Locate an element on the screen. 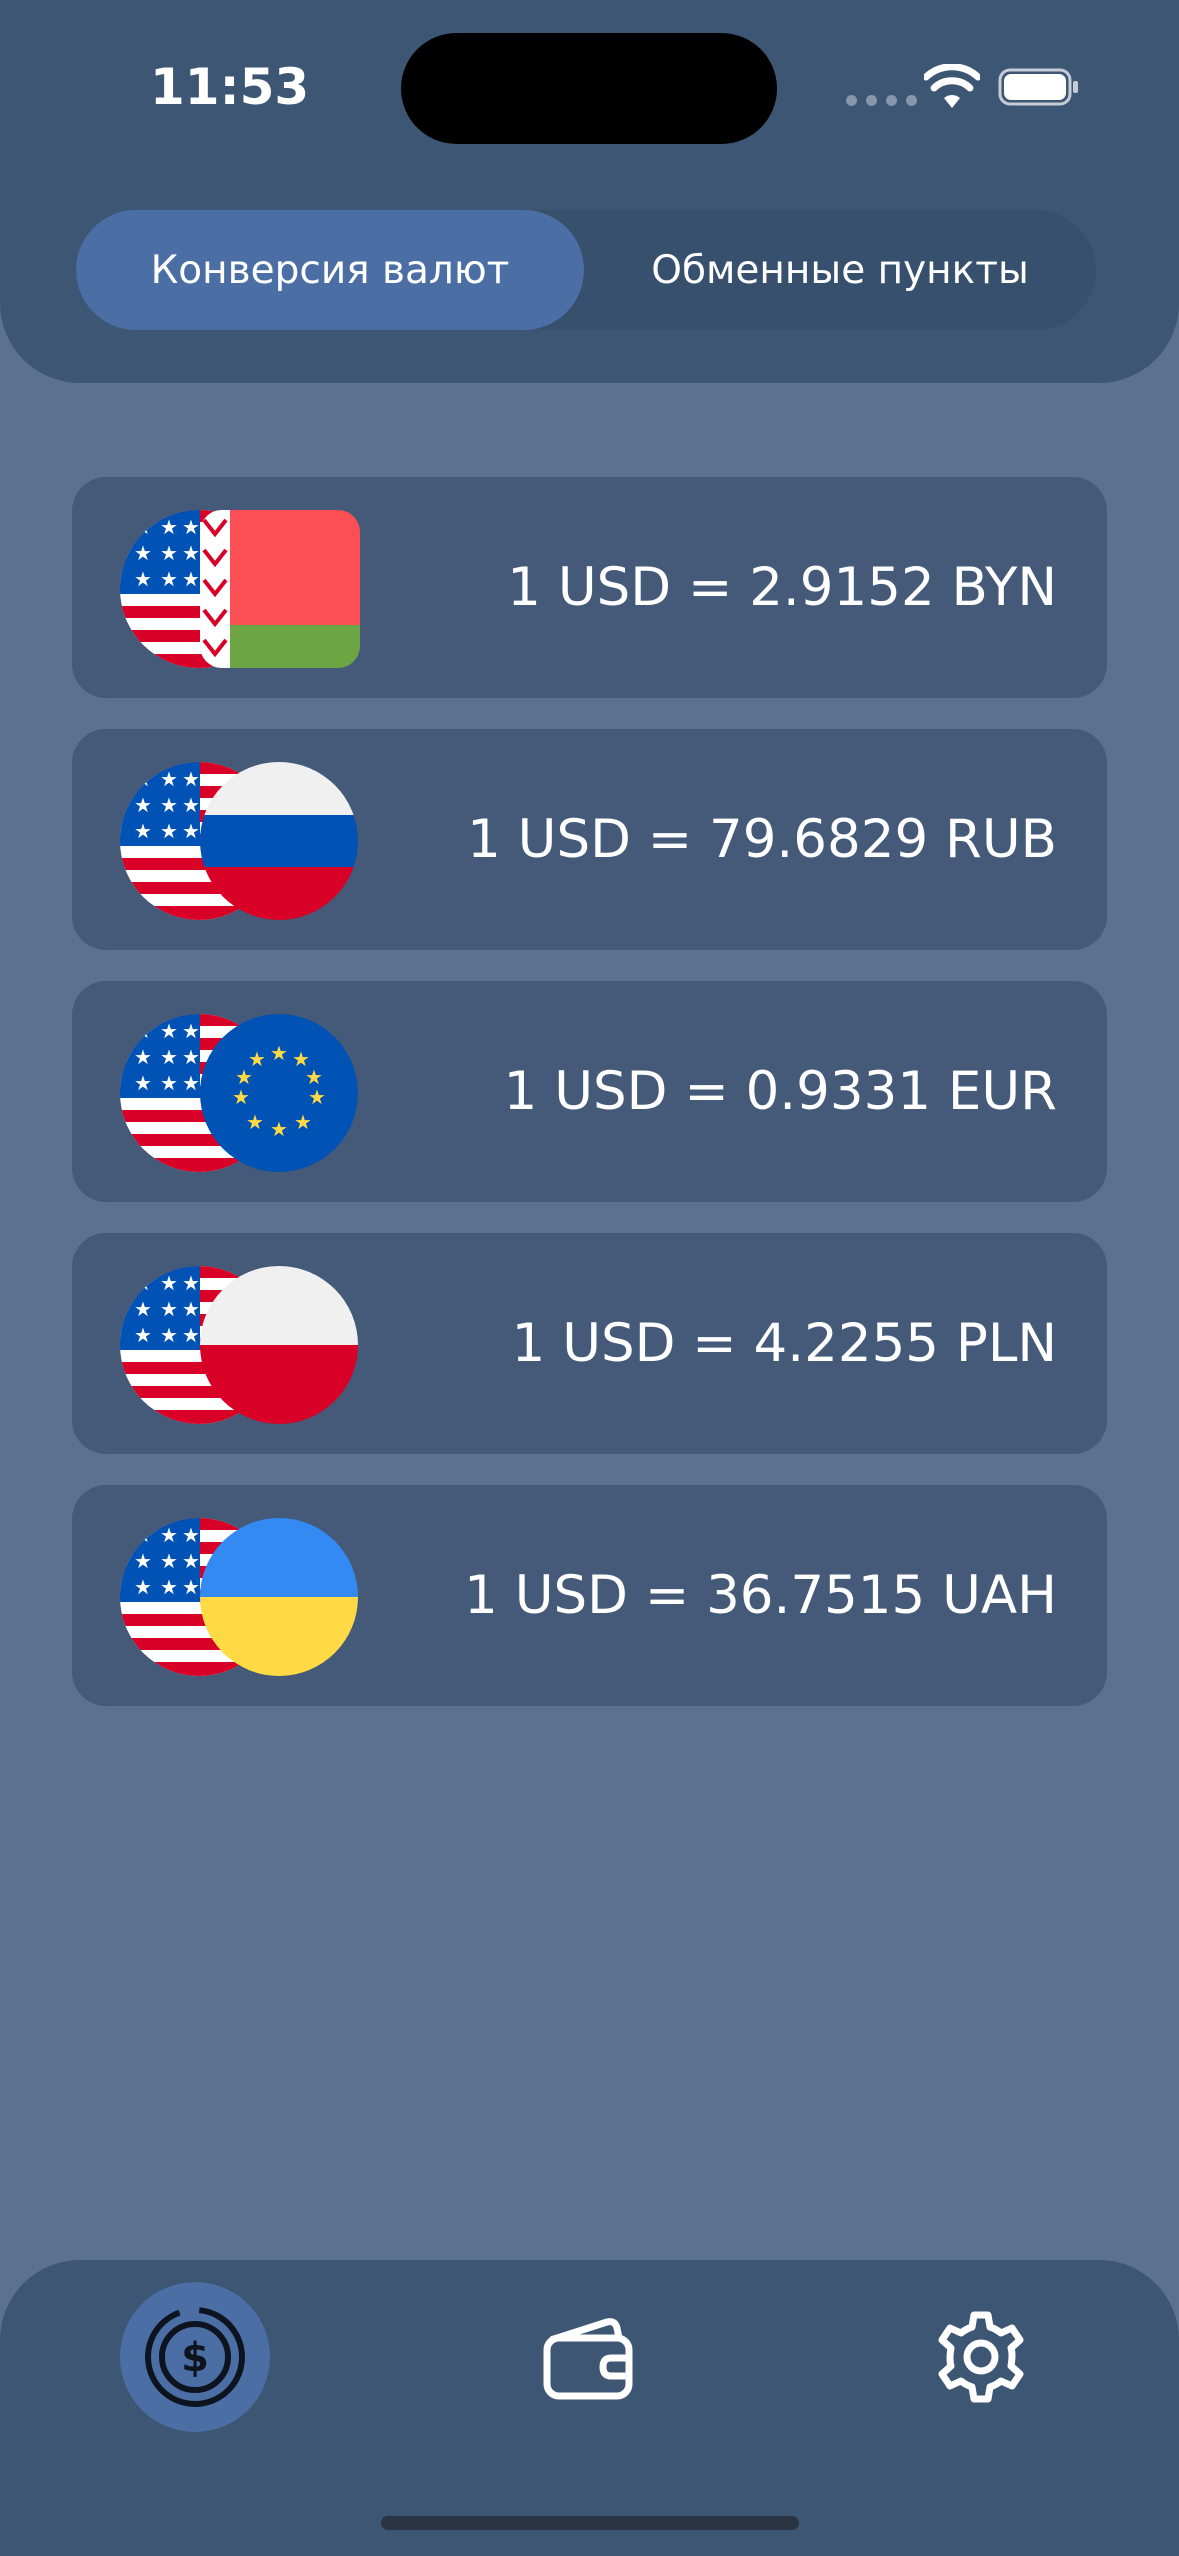 Image resolution: width=1179 pixels, height=2556 pixels. rate-card-pln: 1 USD = 4.2255 PLN is located at coordinates (589, 1343).